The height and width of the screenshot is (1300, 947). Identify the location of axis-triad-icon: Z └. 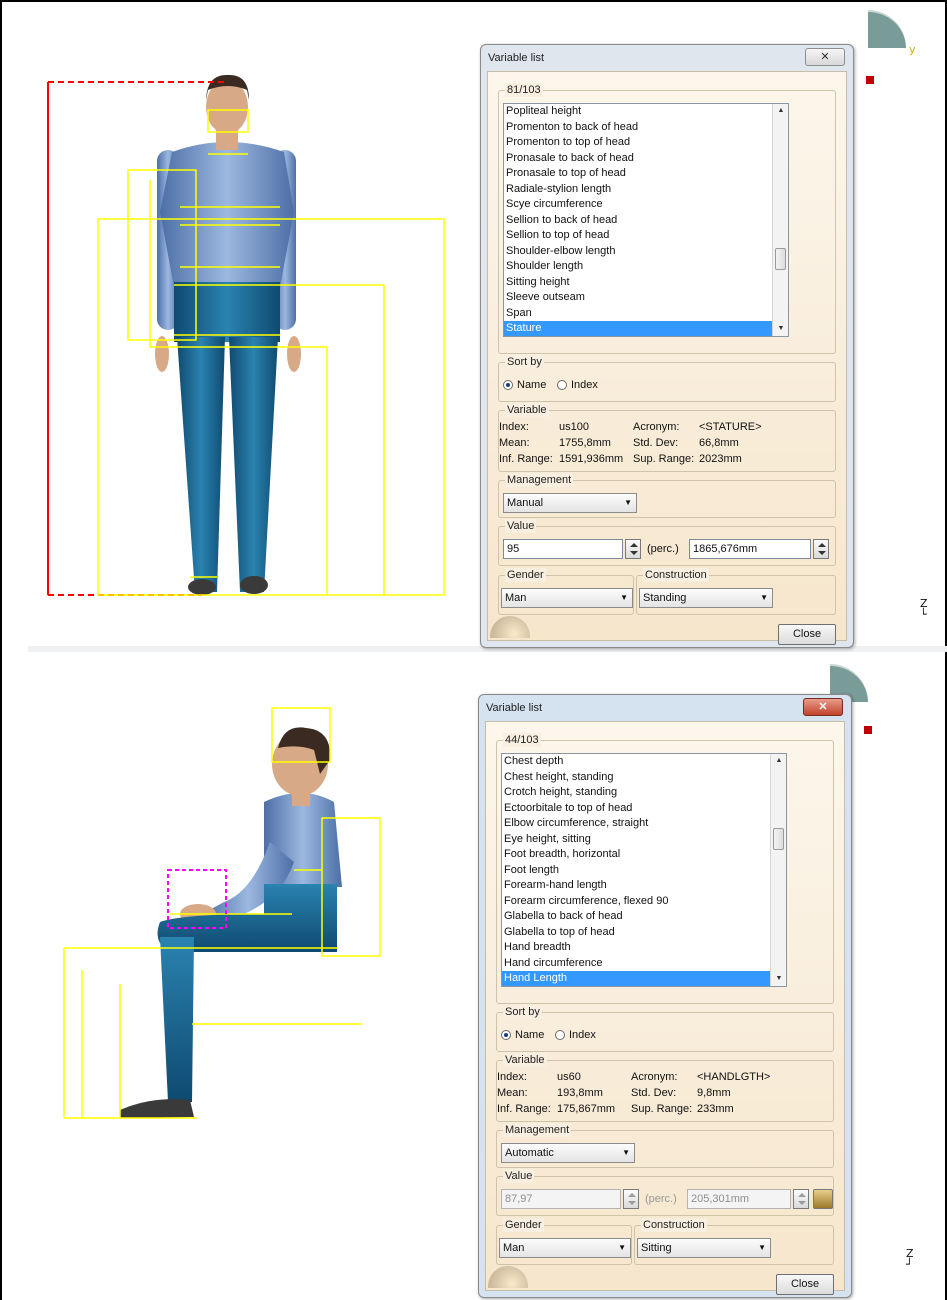
(924, 609).